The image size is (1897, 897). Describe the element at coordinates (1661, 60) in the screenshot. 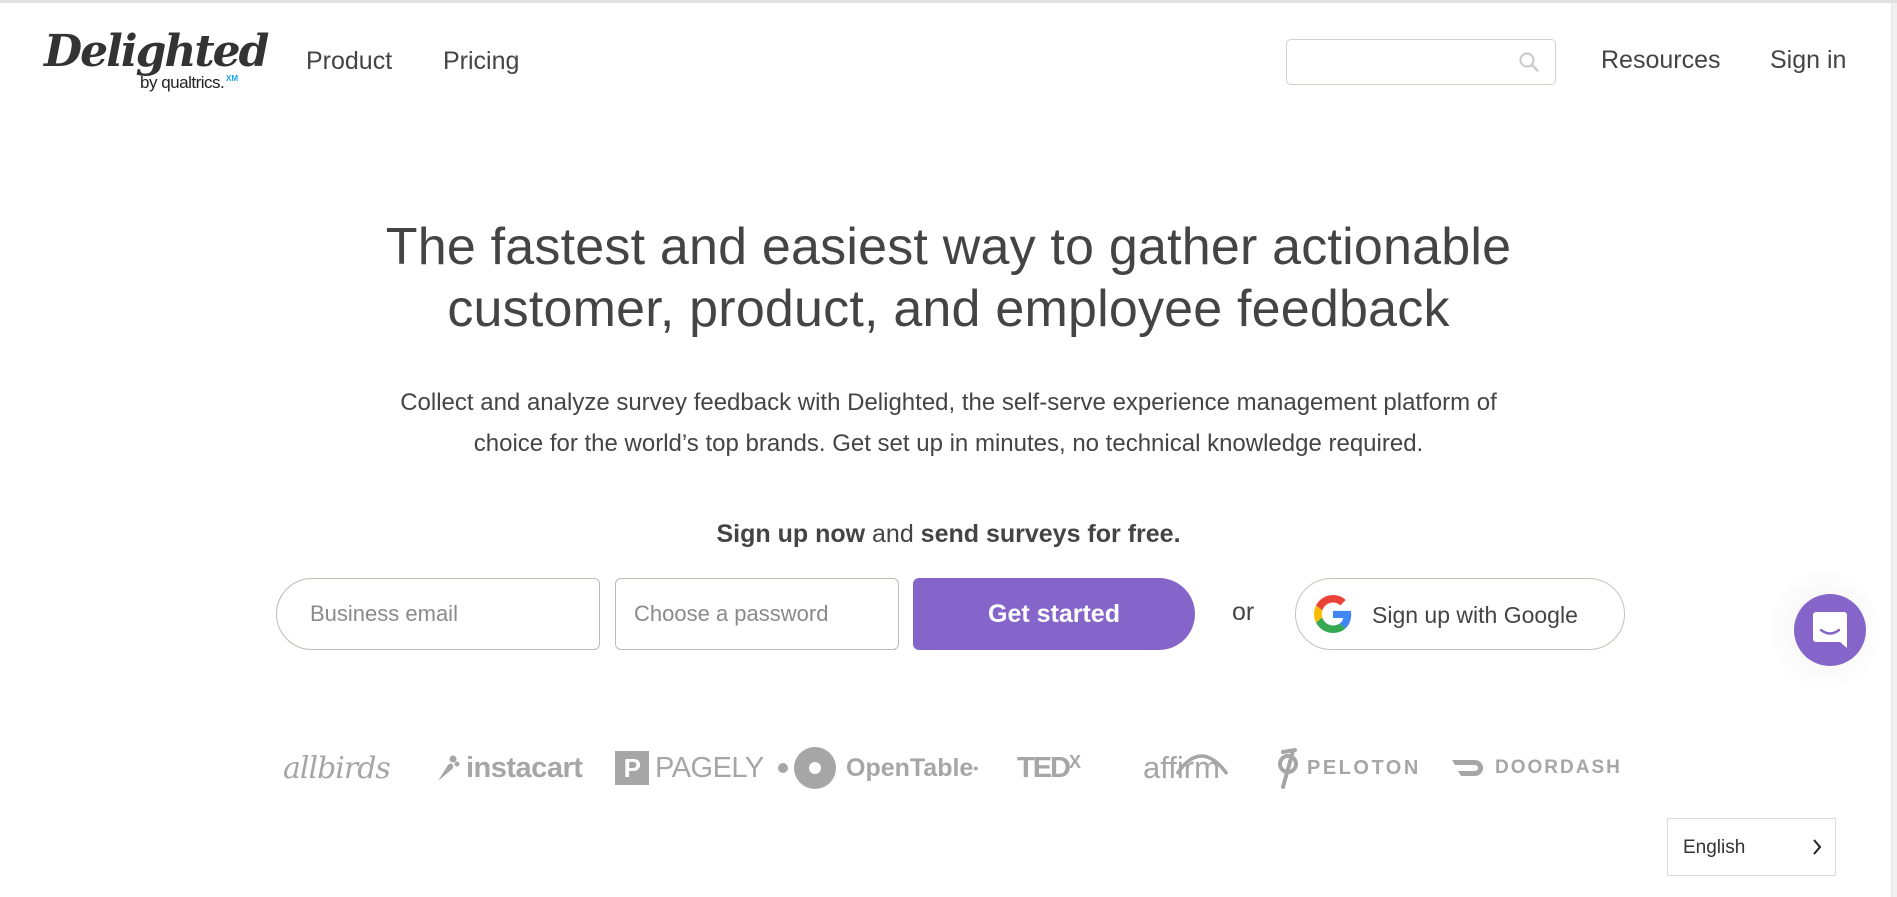

I see `nav-resources: Resources` at that location.